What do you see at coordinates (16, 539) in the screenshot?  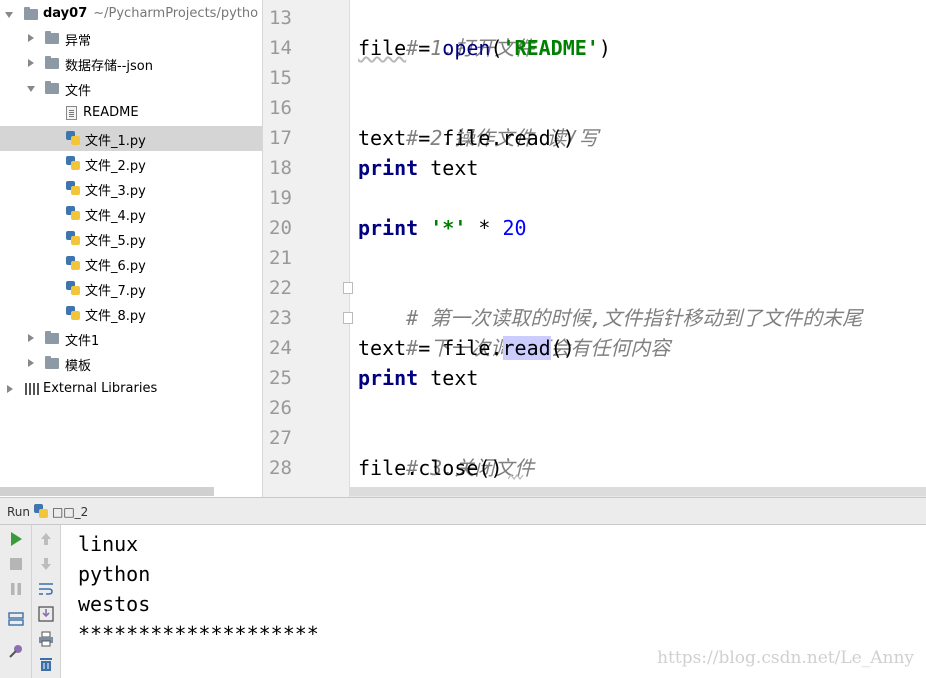 I see `rerun-play-icon` at bounding box center [16, 539].